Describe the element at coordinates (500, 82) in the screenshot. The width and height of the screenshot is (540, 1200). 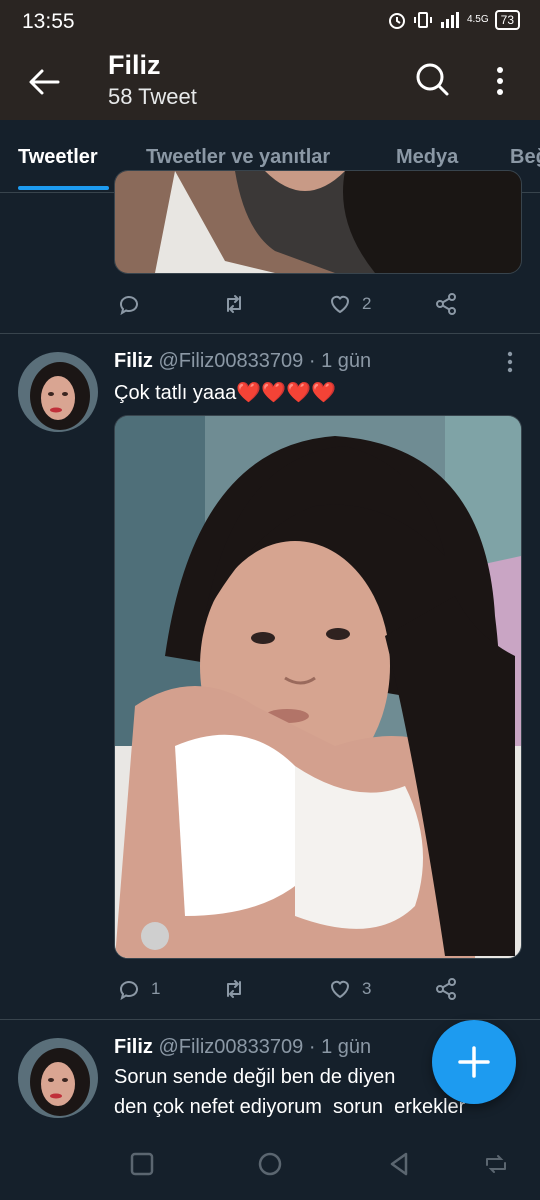
I see `more-vertical-icon` at that location.